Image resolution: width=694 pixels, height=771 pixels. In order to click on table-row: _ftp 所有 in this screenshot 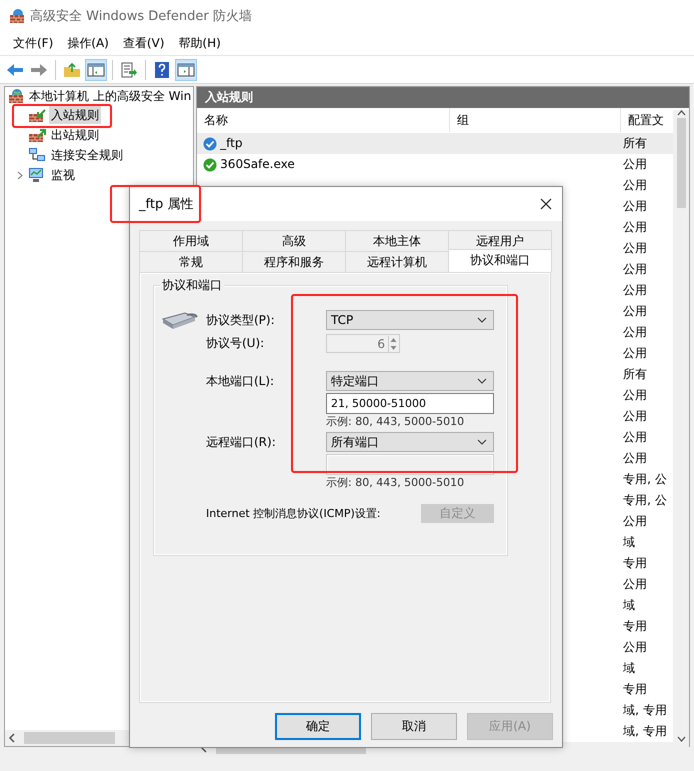, I will do `click(435, 143)`.